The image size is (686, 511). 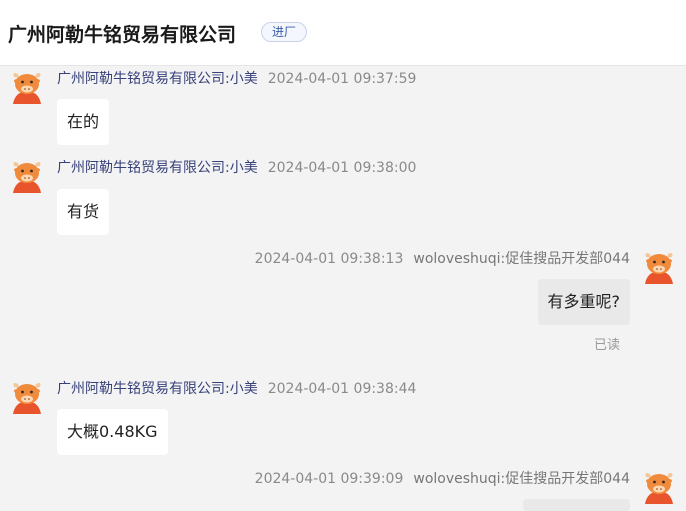 I want to click on supplier-tag: 进厂, so click(x=284, y=32).